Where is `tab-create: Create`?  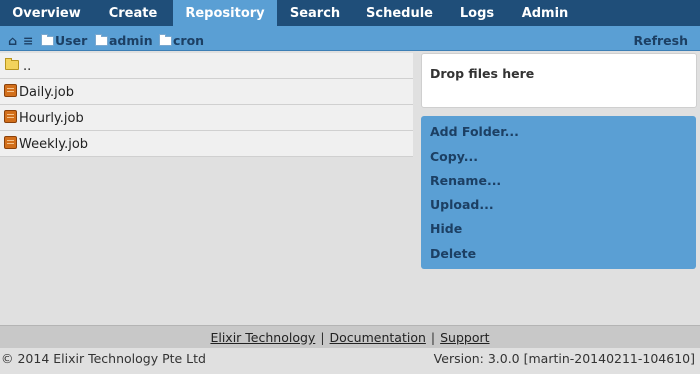
tab-create: Create is located at coordinates (133, 13).